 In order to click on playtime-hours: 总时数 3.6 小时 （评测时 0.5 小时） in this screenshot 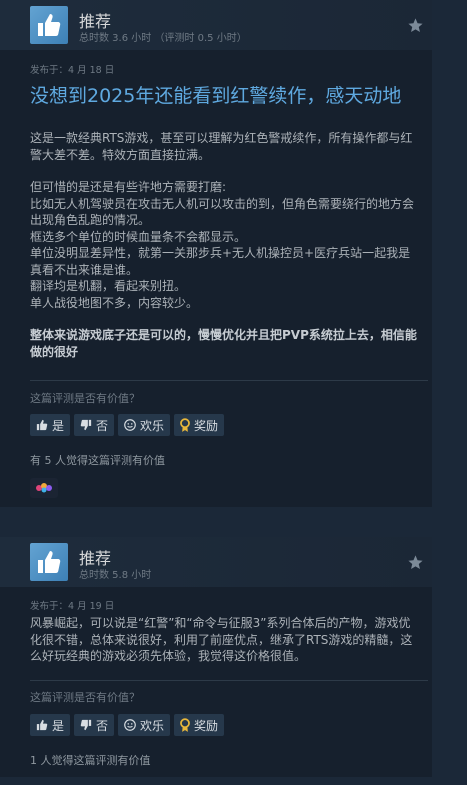, I will do `click(163, 38)`.